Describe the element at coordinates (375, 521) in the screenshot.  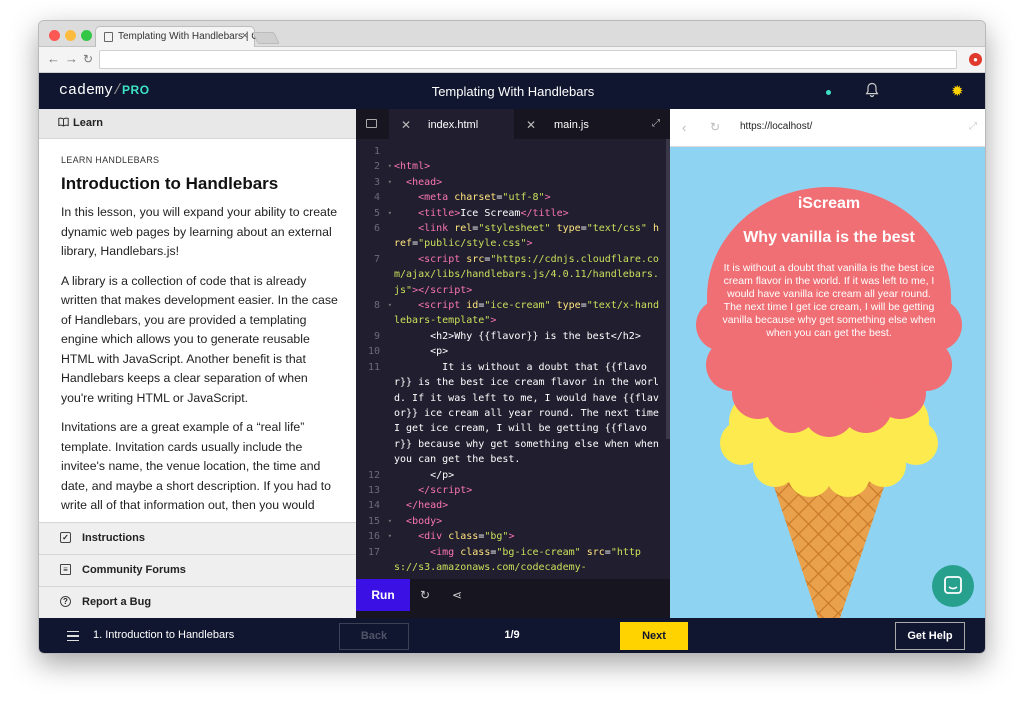
I see `line-number: 15 ▾` at that location.